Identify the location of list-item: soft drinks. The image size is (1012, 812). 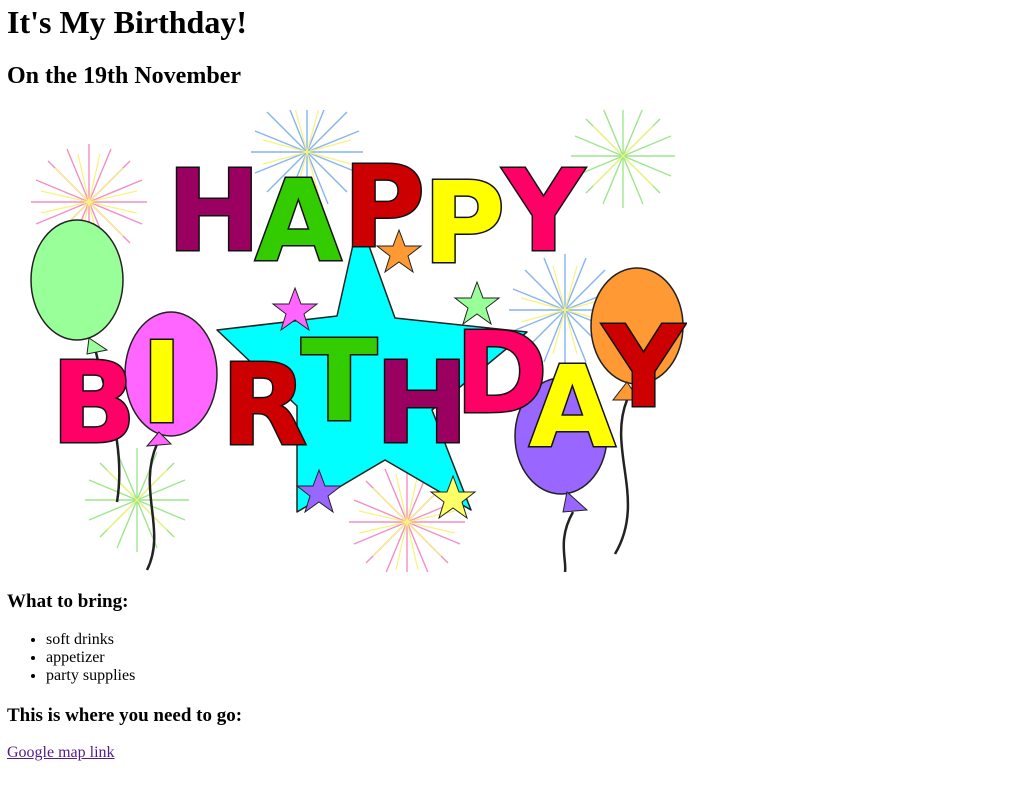
(525, 640).